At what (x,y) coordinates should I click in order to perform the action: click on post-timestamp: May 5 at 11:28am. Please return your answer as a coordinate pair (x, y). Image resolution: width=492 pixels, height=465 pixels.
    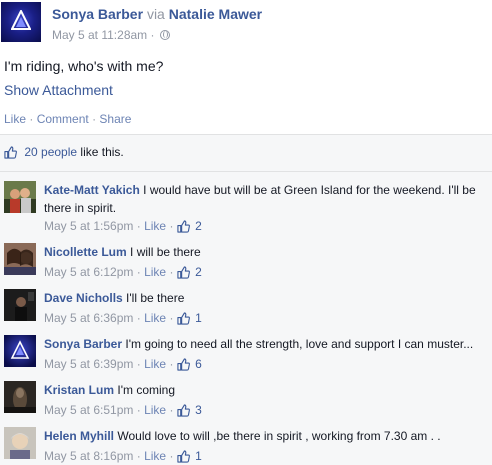
    Looking at the image, I should click on (99, 35).